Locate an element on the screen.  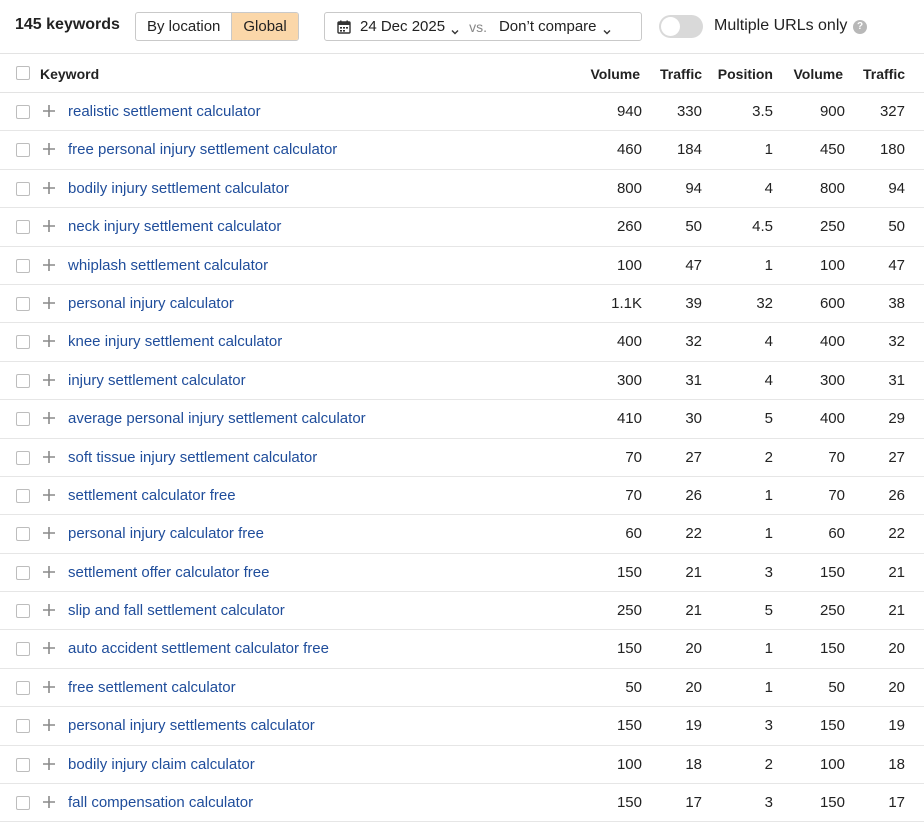
global-button: Global is located at coordinates (264, 26).